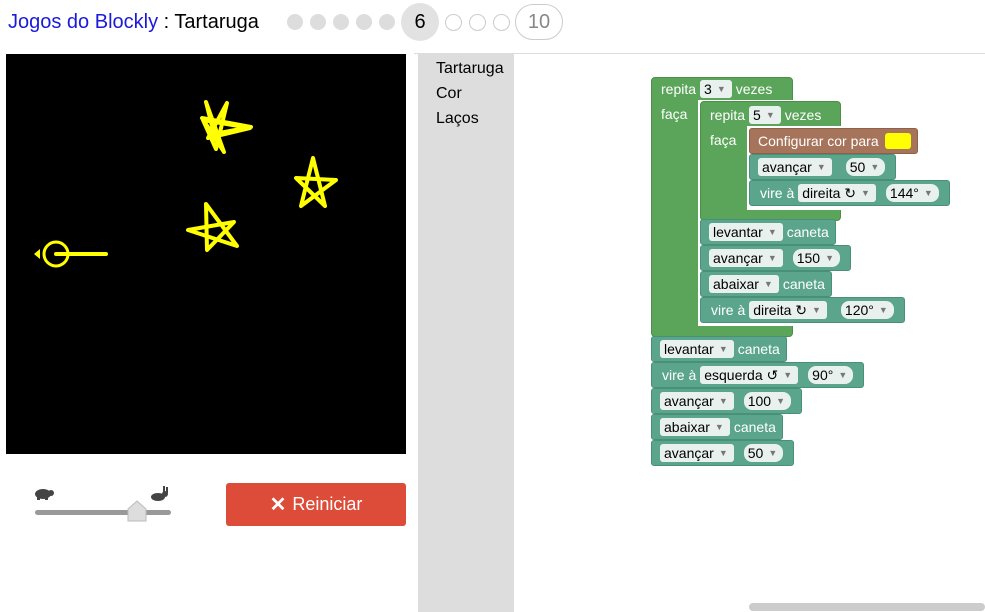 The width and height of the screenshot is (985, 612). I want to click on game-name: Tartaruga, so click(216, 22).